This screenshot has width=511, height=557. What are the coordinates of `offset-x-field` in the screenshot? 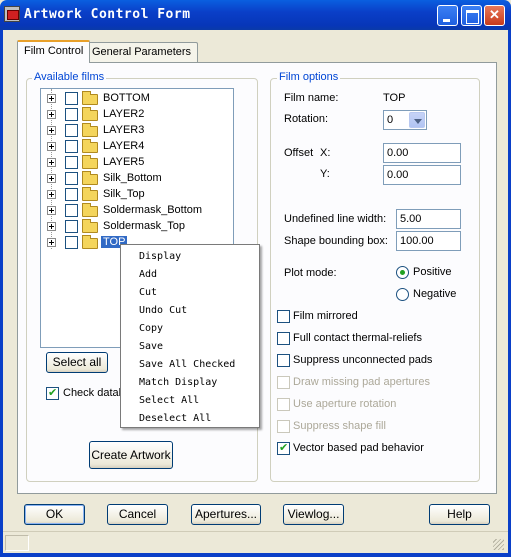 It's located at (422, 153).